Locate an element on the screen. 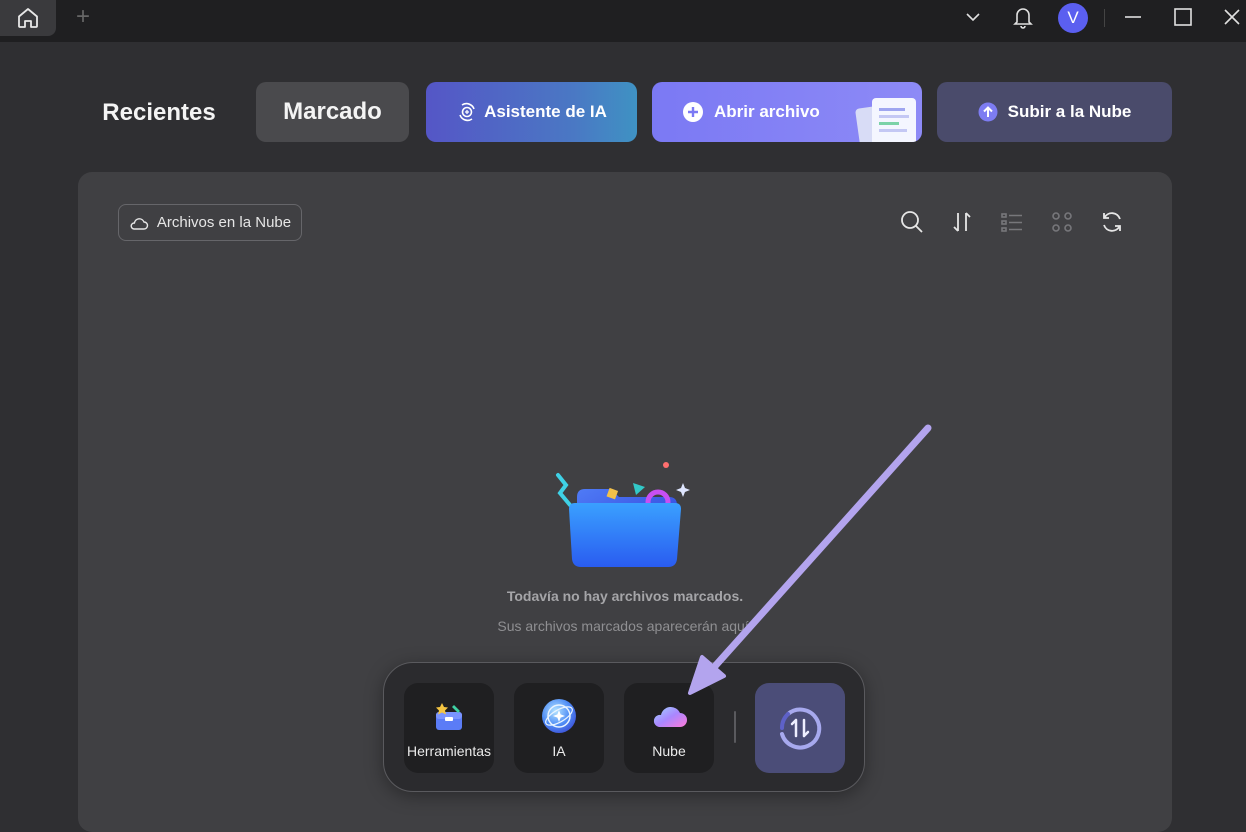 Image resolution: width=1246 pixels, height=832 pixels. dock-item-label: IA is located at coordinates (559, 751).